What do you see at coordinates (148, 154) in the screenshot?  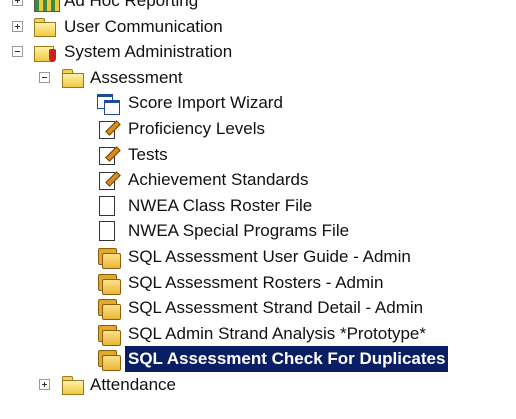 I see `tree-node-label: Tests` at bounding box center [148, 154].